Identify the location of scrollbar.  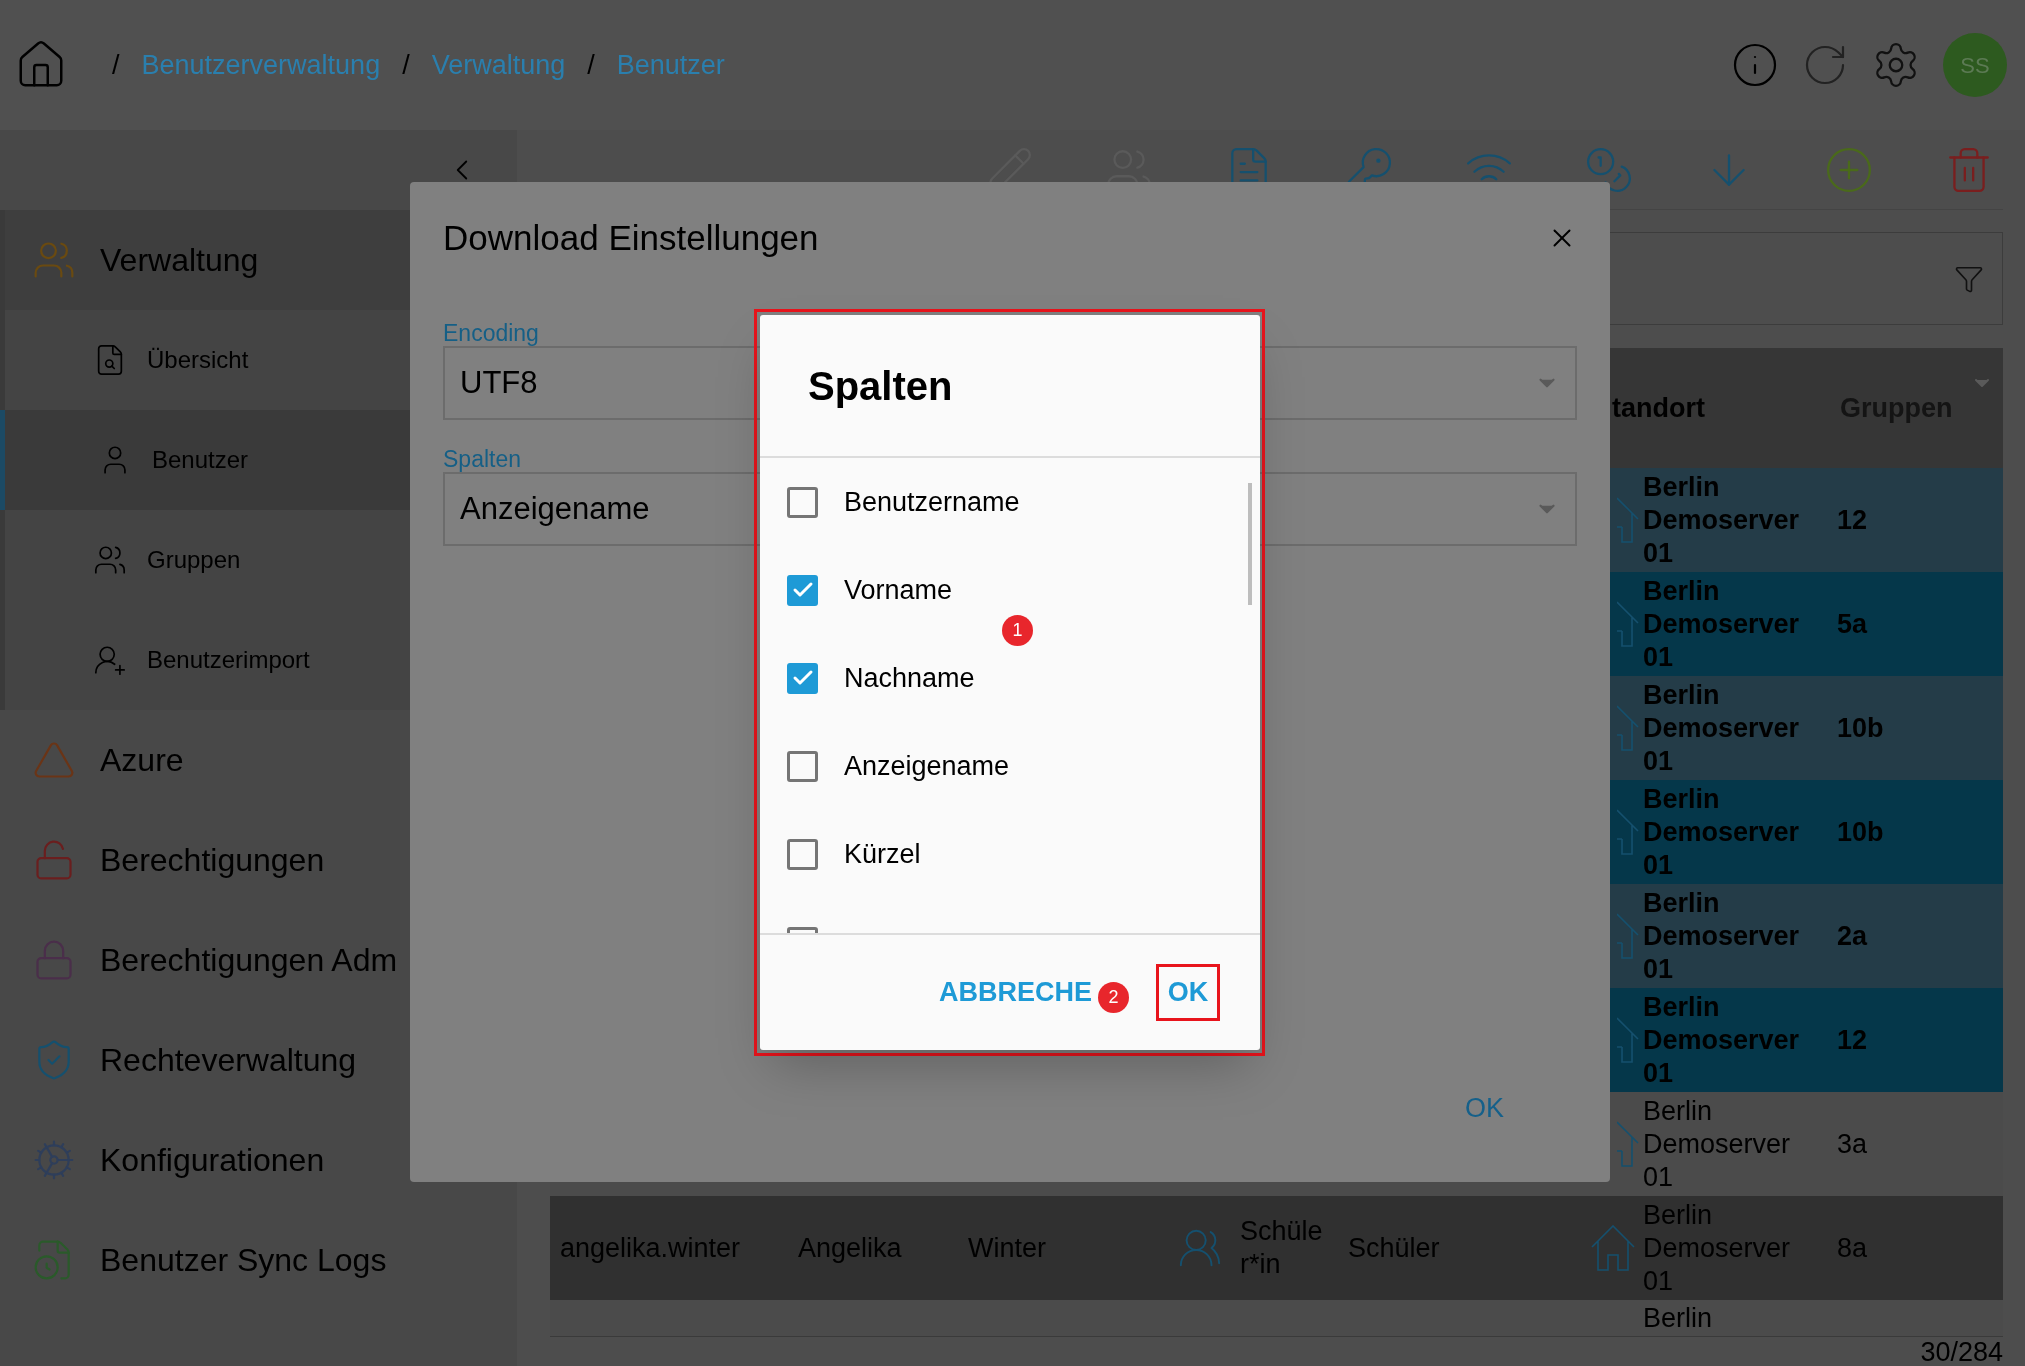
(1250, 544).